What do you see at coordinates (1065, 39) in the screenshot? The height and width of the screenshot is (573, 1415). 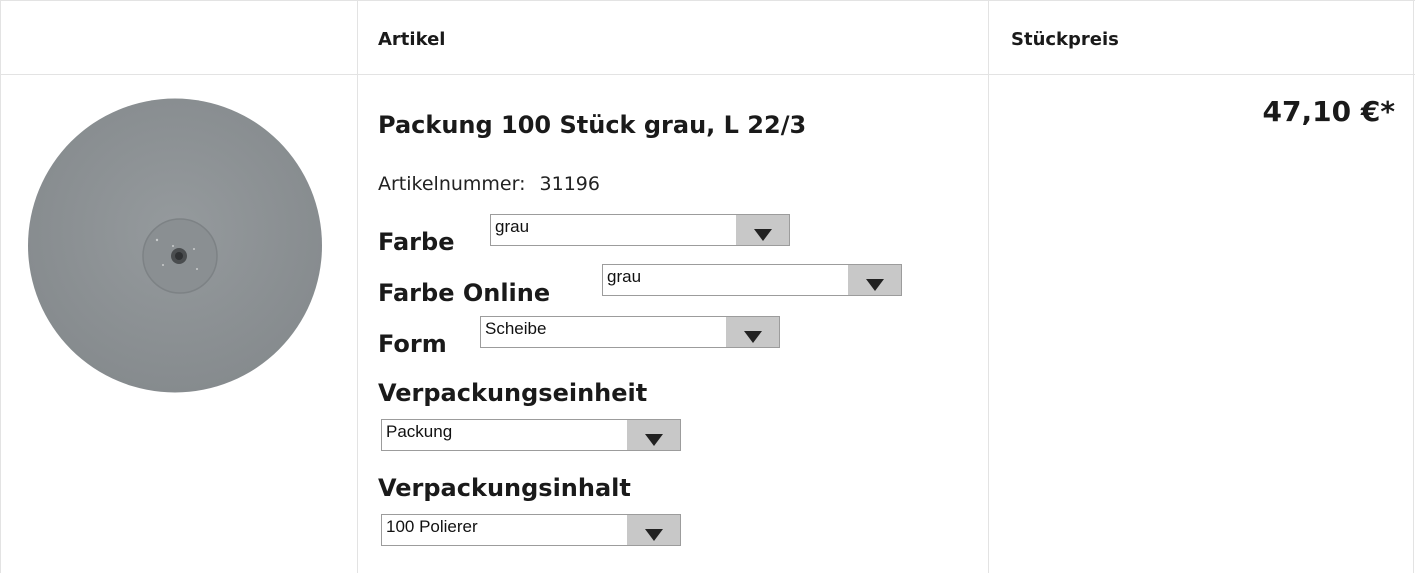 I see `column-header-price: Stückpreis` at bounding box center [1065, 39].